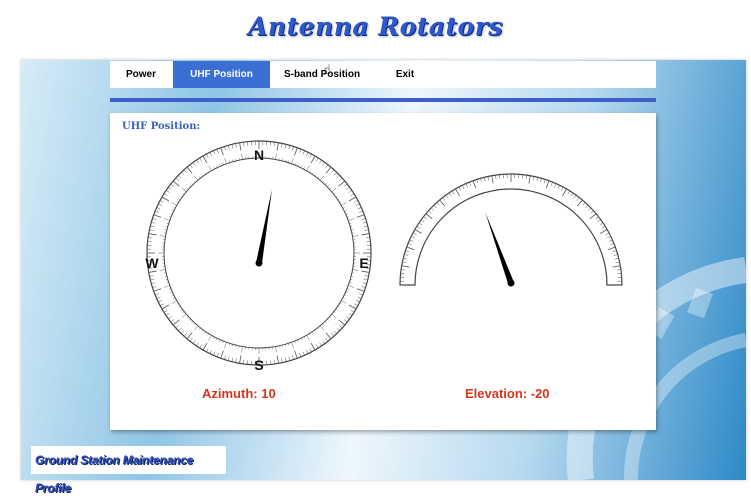  Describe the element at coordinates (258, 257) in the screenshot. I see `azimuth-dial: N E S W` at that location.